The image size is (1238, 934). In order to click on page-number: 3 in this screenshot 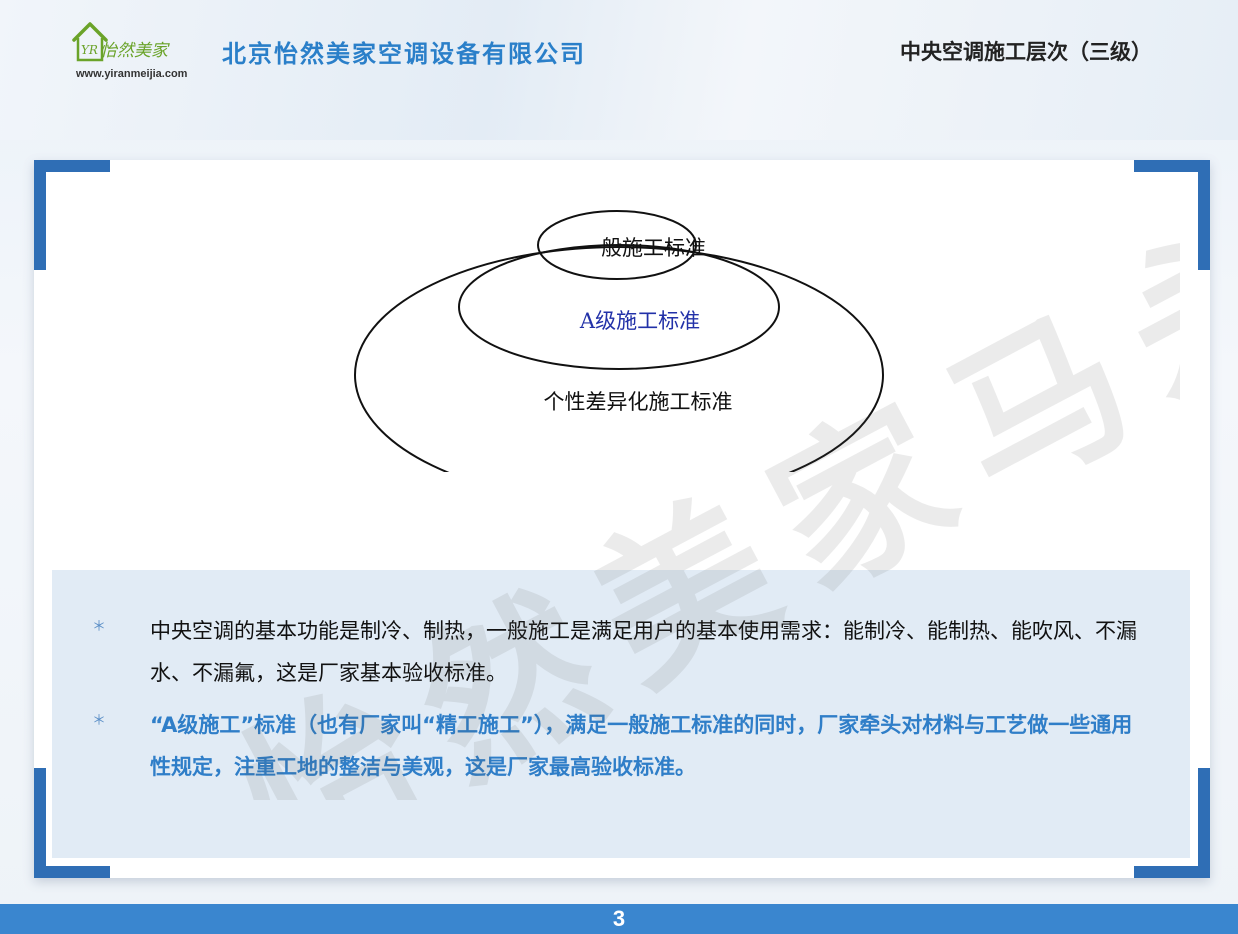, I will do `click(619, 918)`.